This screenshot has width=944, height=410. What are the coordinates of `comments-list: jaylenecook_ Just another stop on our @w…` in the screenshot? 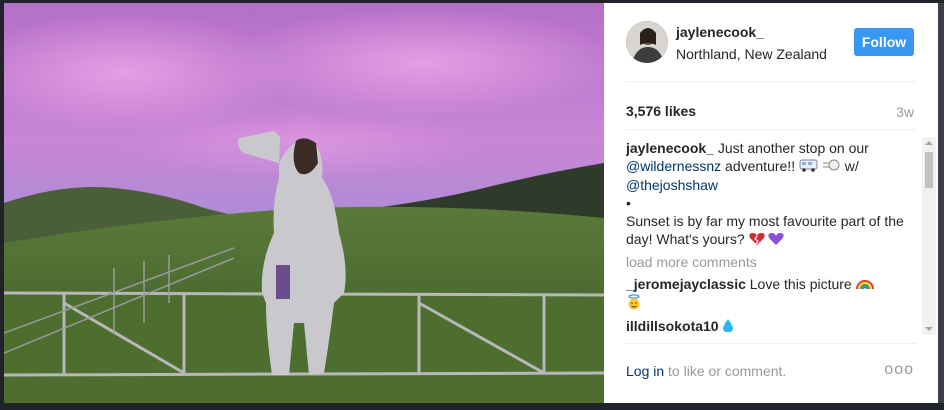 It's located at (772, 237).